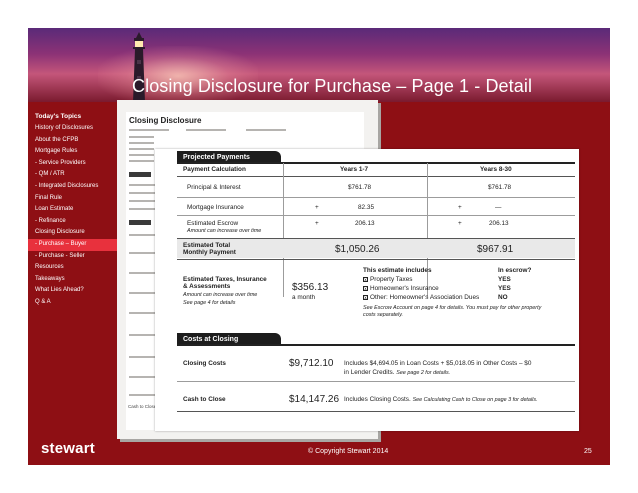  What do you see at coordinates (74, 257) in the screenshot?
I see `sidebar-item-purchase-seller: - Purchase - Seller` at bounding box center [74, 257].